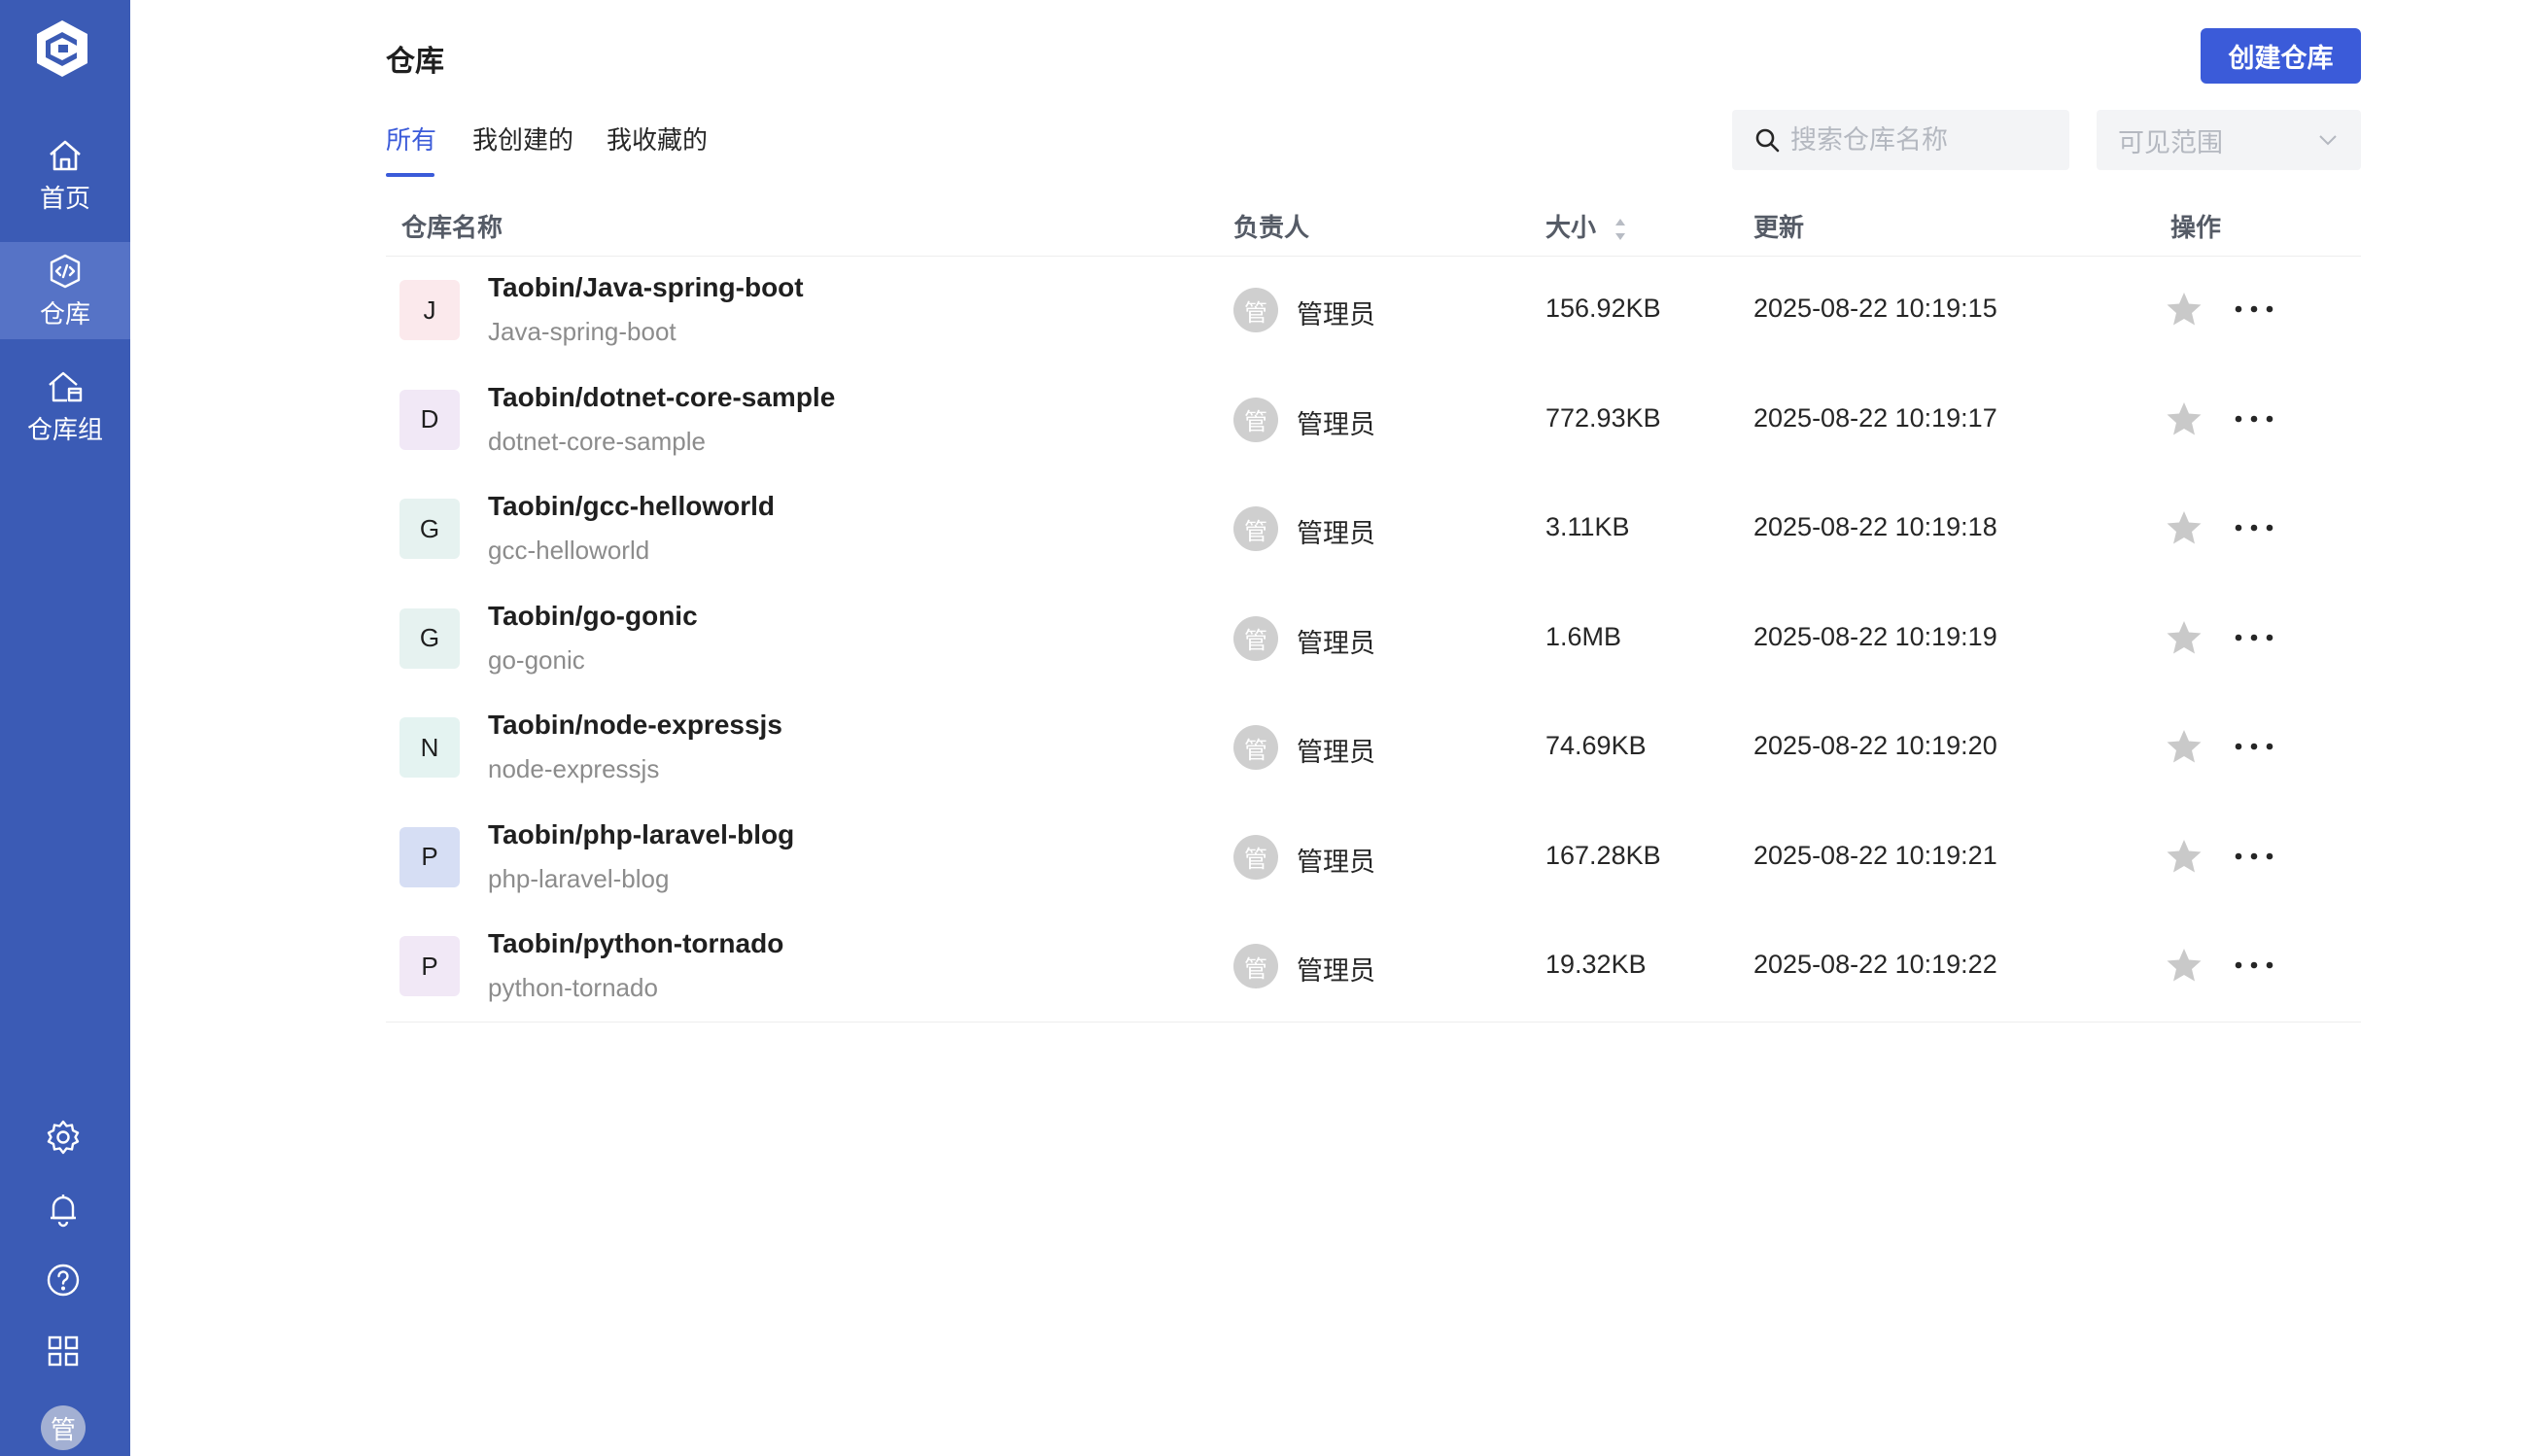  I want to click on sidebar-item-home: 首页, so click(65, 175).